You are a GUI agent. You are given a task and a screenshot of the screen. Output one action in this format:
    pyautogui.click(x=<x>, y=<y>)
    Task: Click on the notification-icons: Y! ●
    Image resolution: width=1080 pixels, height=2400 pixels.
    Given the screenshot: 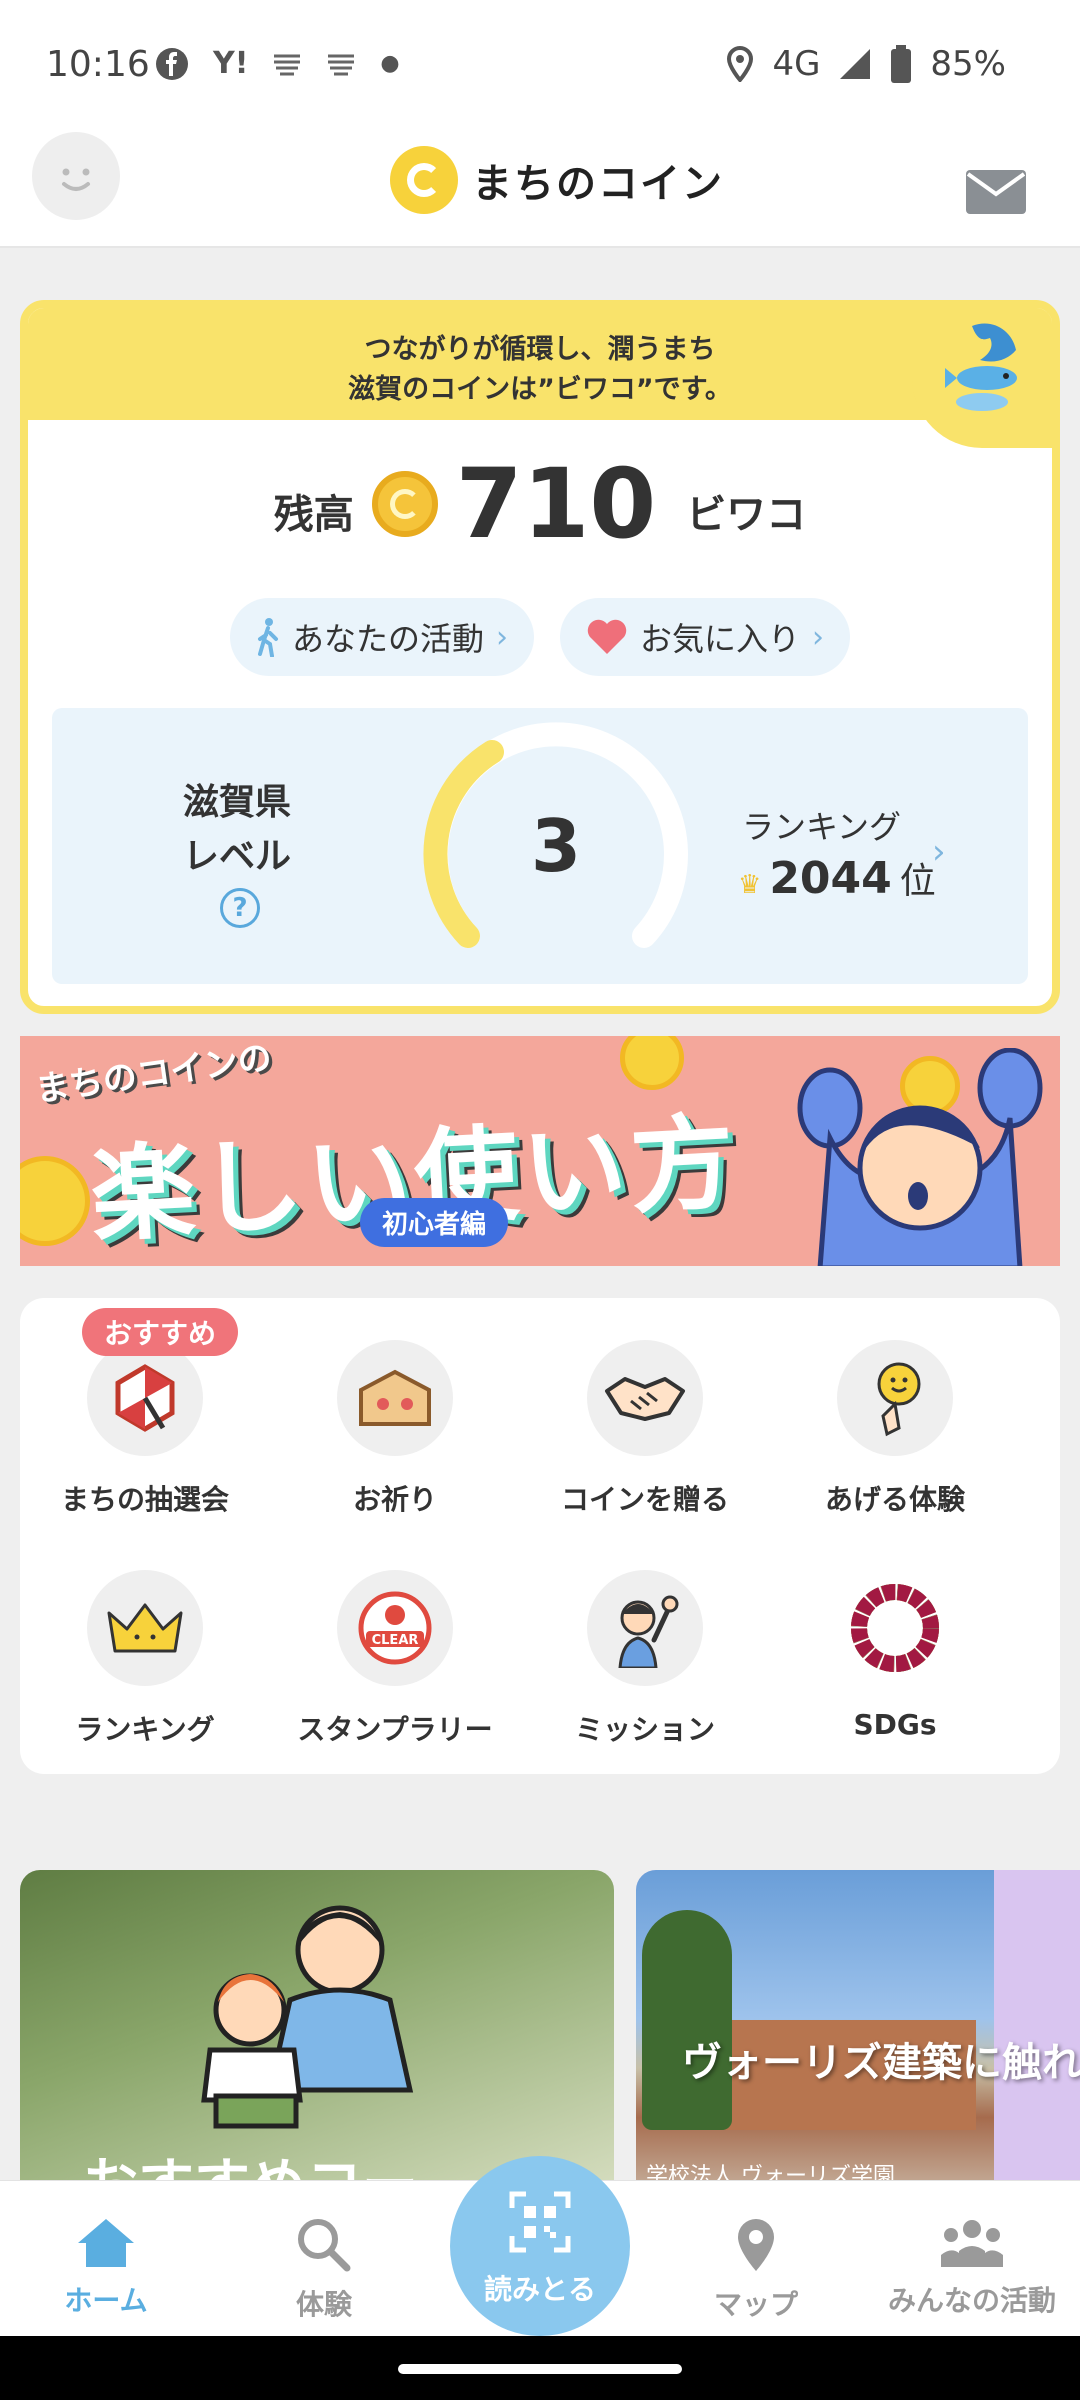 What is the action you would take?
    pyautogui.click(x=277, y=63)
    